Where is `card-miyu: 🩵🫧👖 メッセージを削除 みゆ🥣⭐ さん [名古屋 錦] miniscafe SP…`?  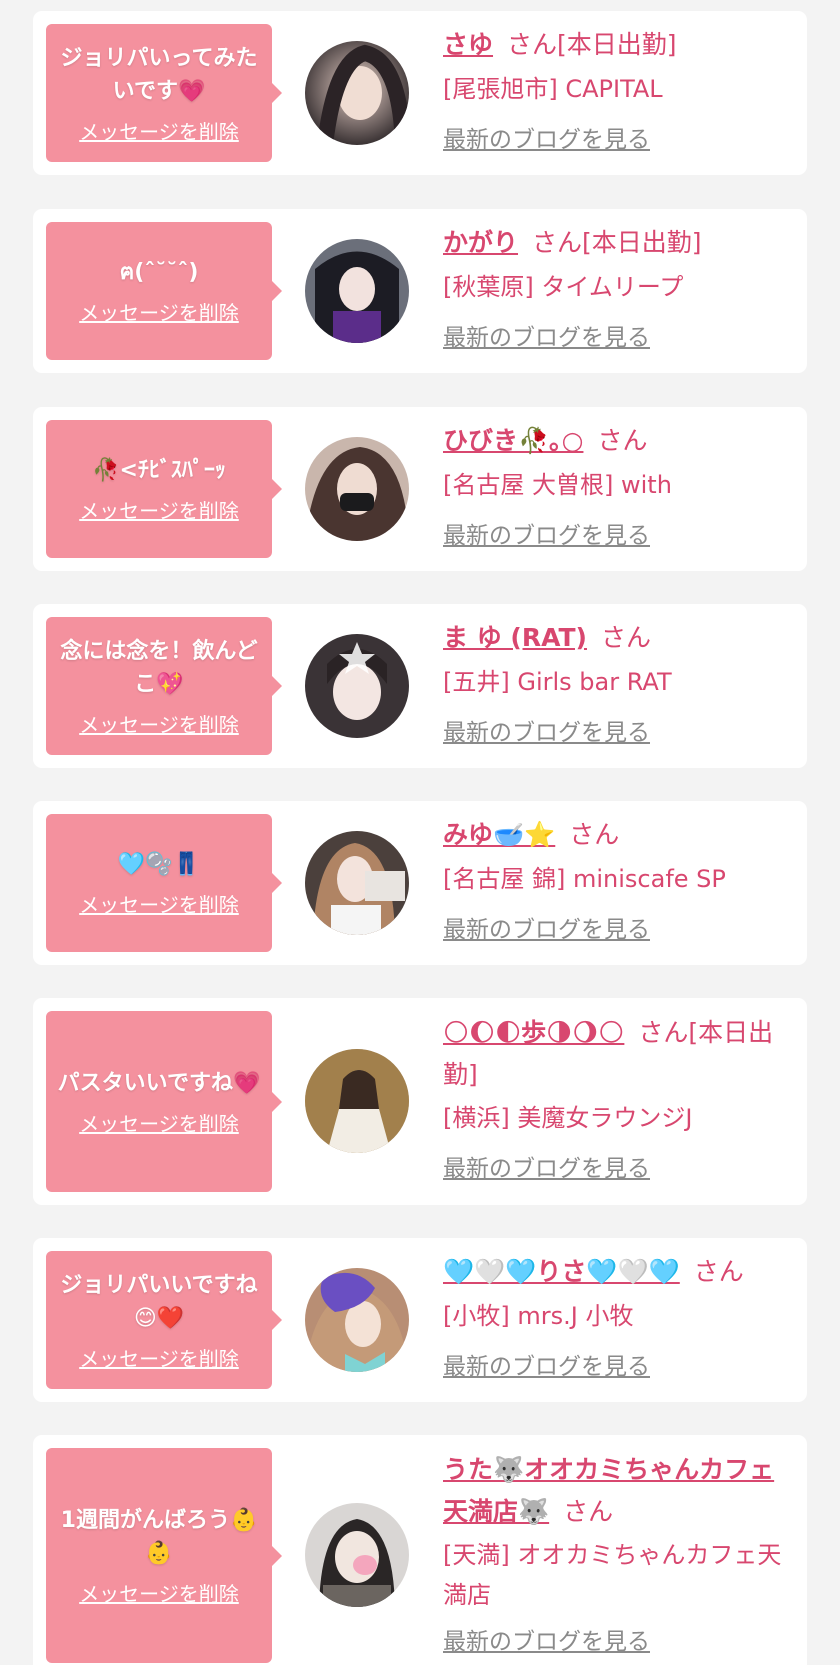 card-miyu: 🩵🫧👖 メッセージを削除 みゆ🥣⭐ さん [名古屋 錦] miniscafe SP… is located at coordinates (420, 883).